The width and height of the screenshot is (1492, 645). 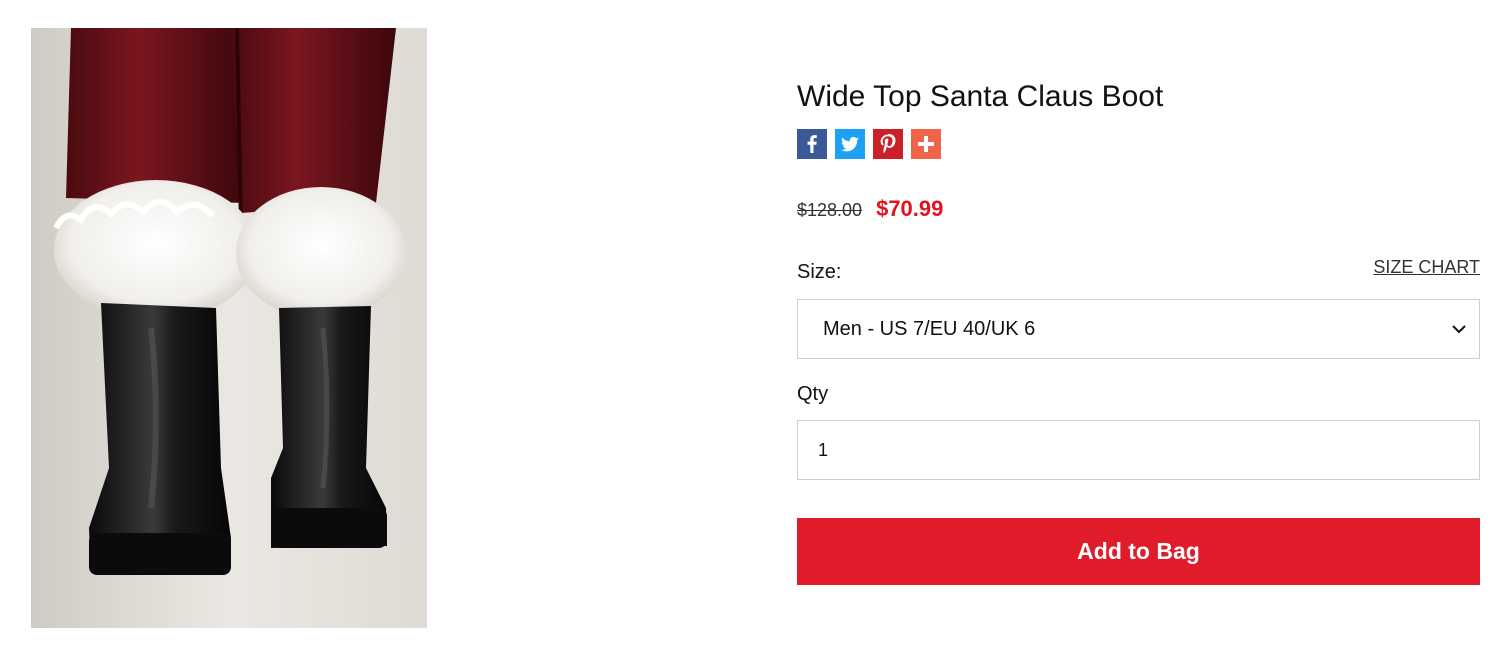 I want to click on share-buttons, so click(x=869, y=144).